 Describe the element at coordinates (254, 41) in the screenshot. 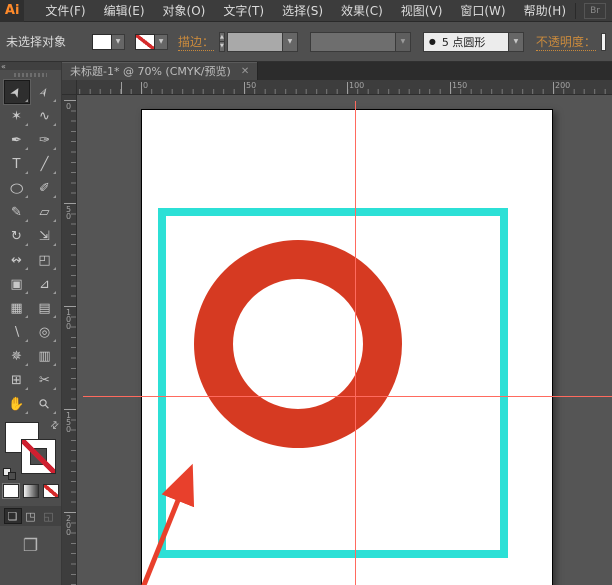

I see `stroke-weight-value` at that location.